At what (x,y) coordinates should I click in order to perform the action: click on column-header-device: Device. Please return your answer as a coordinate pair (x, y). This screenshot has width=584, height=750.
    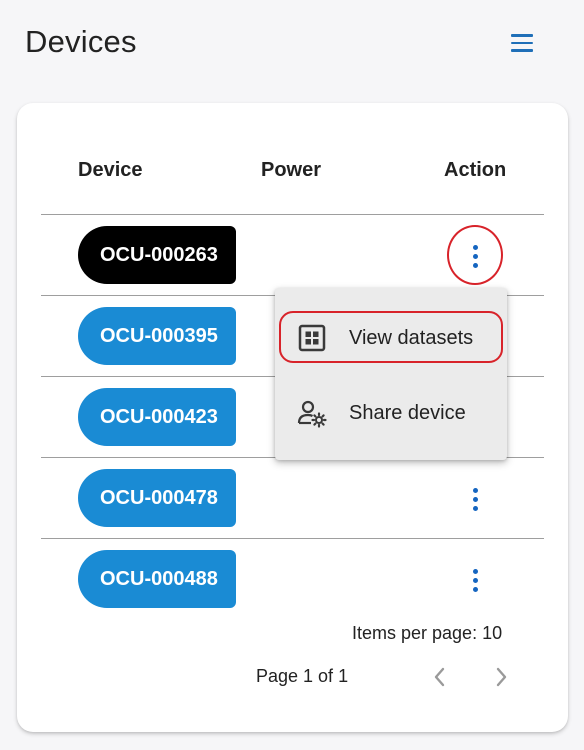
    Looking at the image, I should click on (110, 170).